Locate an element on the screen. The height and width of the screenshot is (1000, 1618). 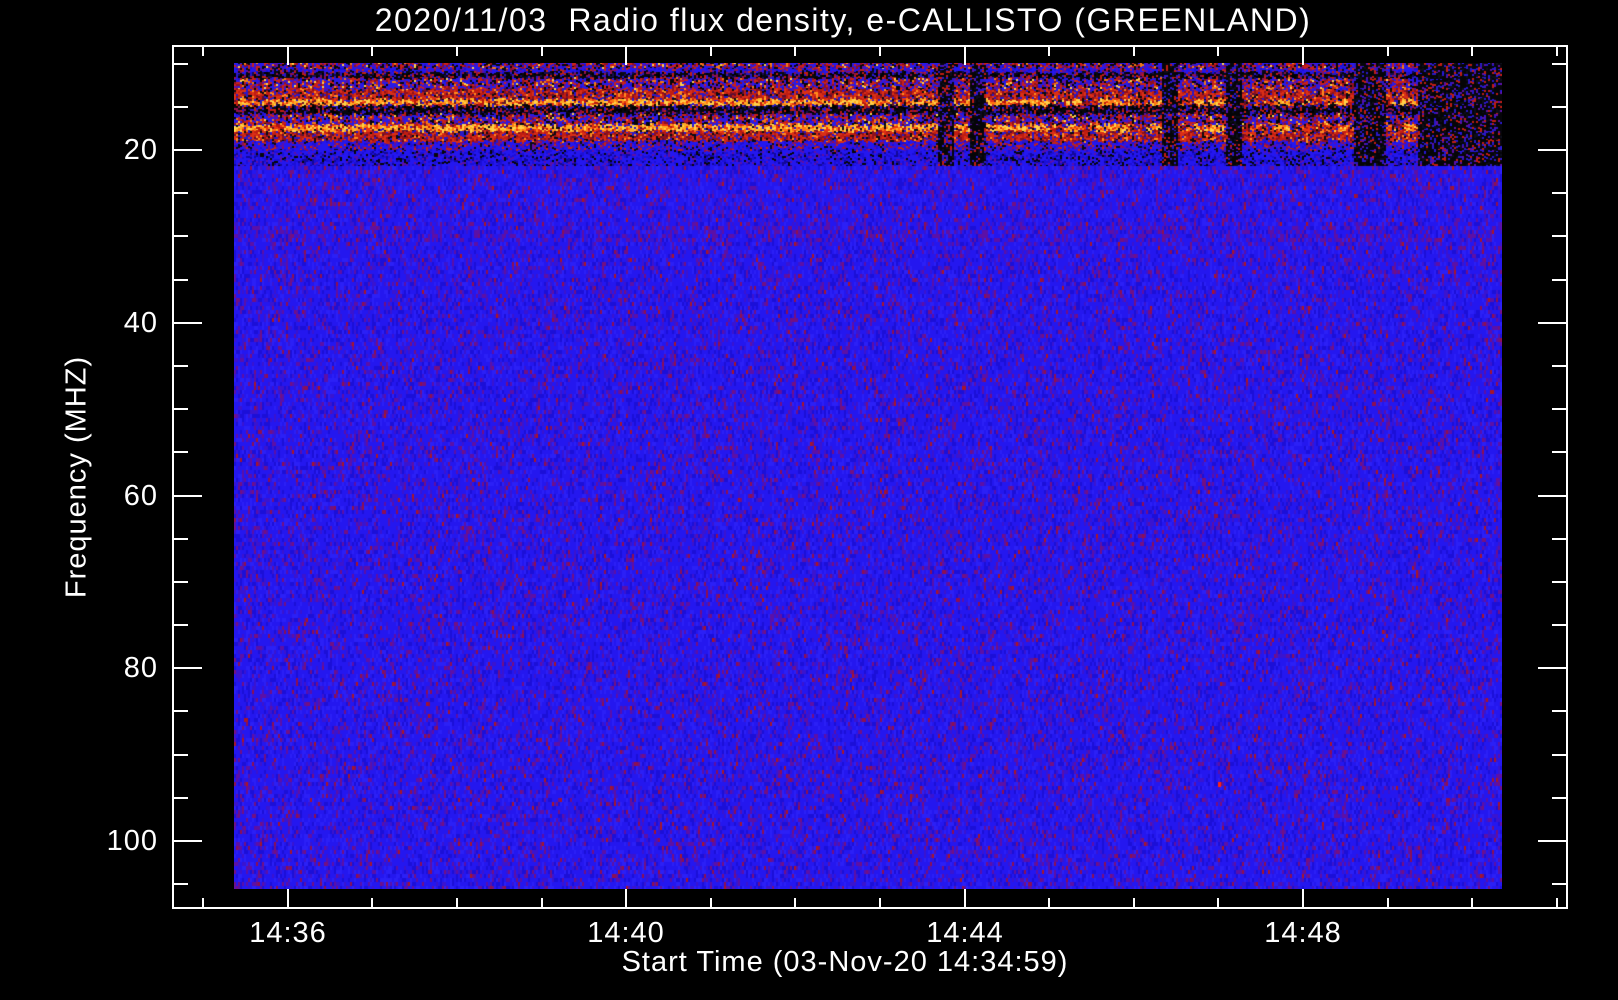
x-tick-label: 14:48 is located at coordinates (1303, 933).